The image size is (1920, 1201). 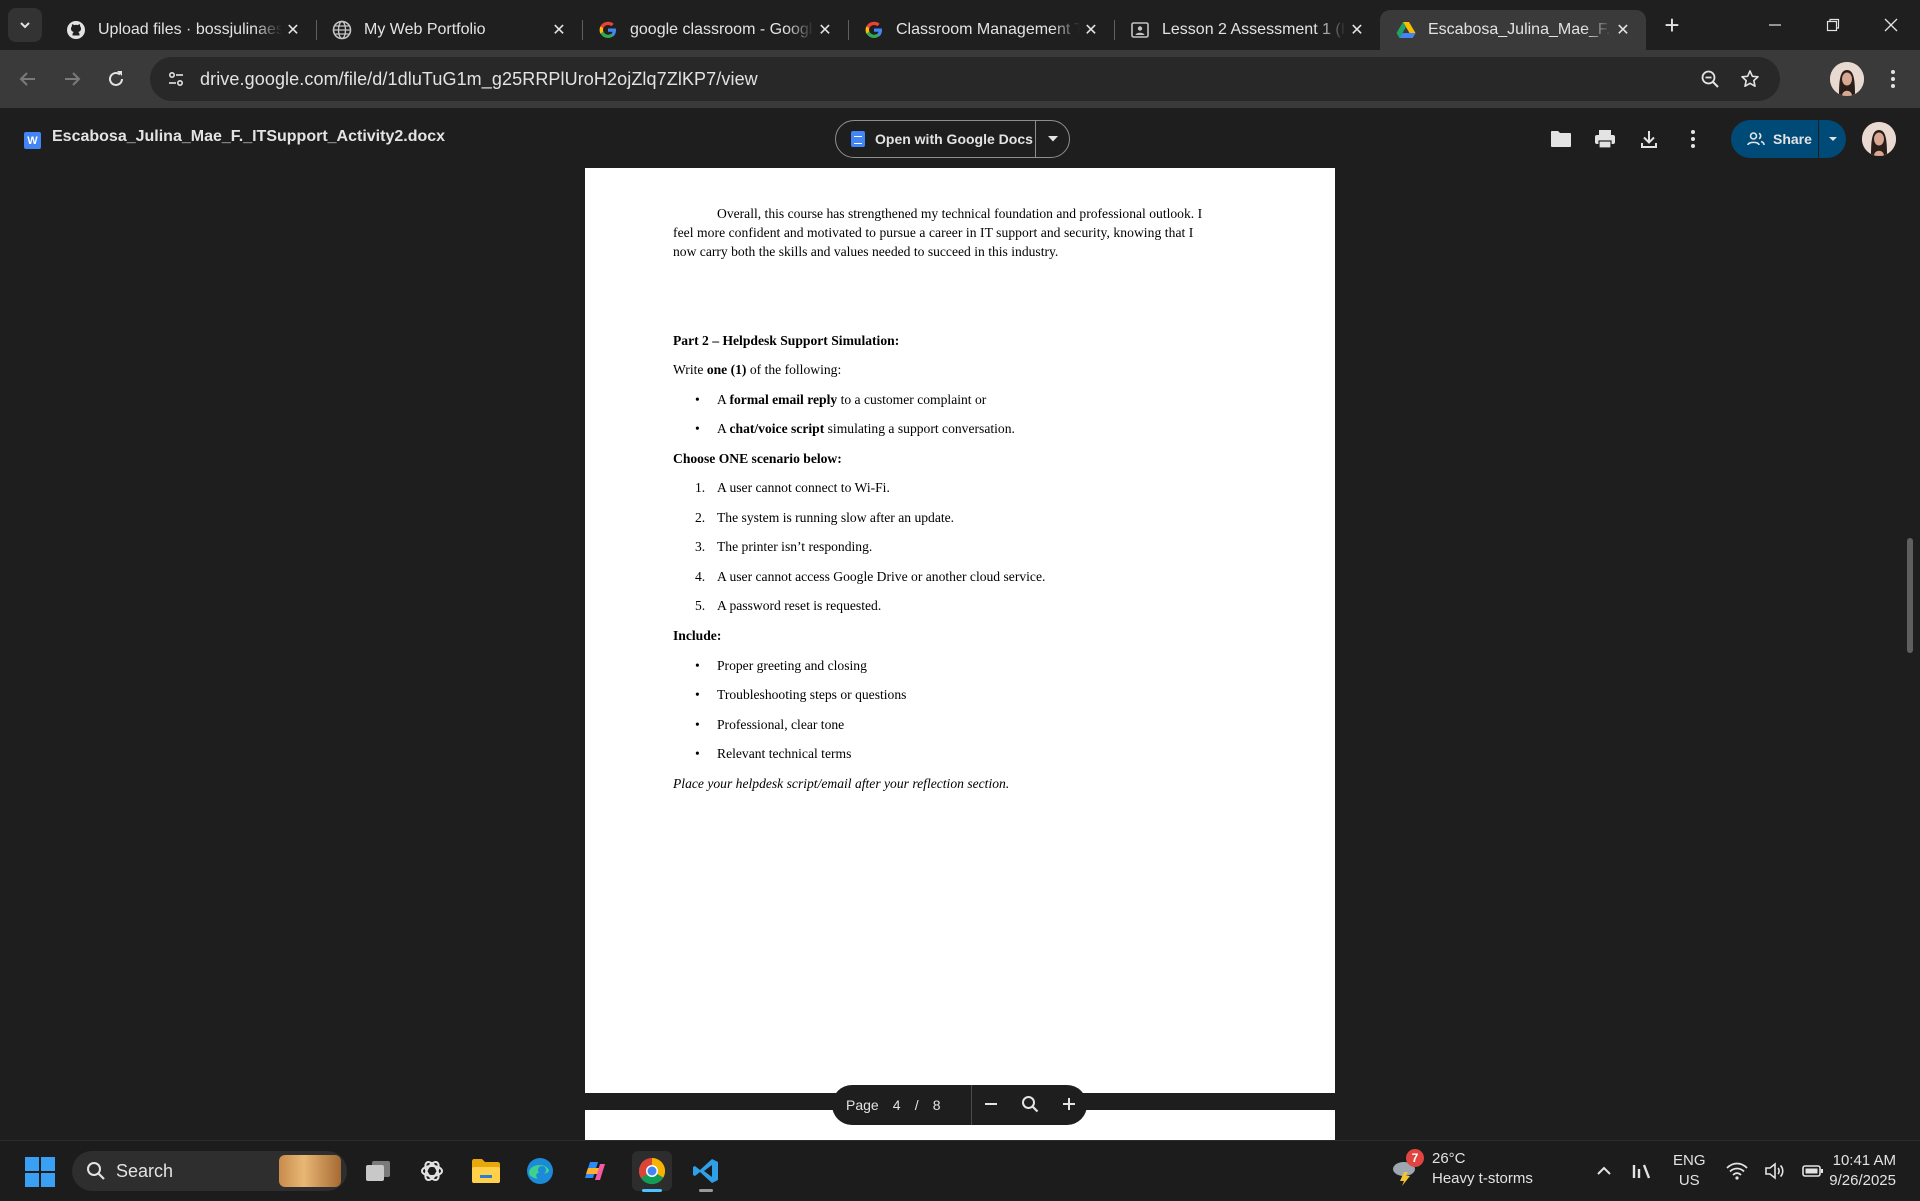 I want to click on language-code: ENG, so click(x=1689, y=1160).